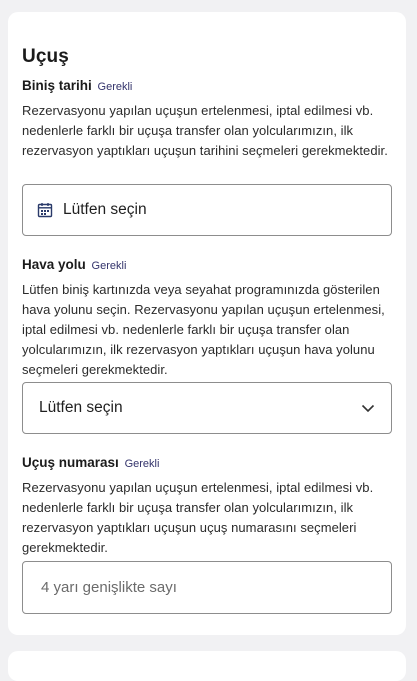 The image size is (417, 681). I want to click on section-title: Uçuş, so click(45, 56).